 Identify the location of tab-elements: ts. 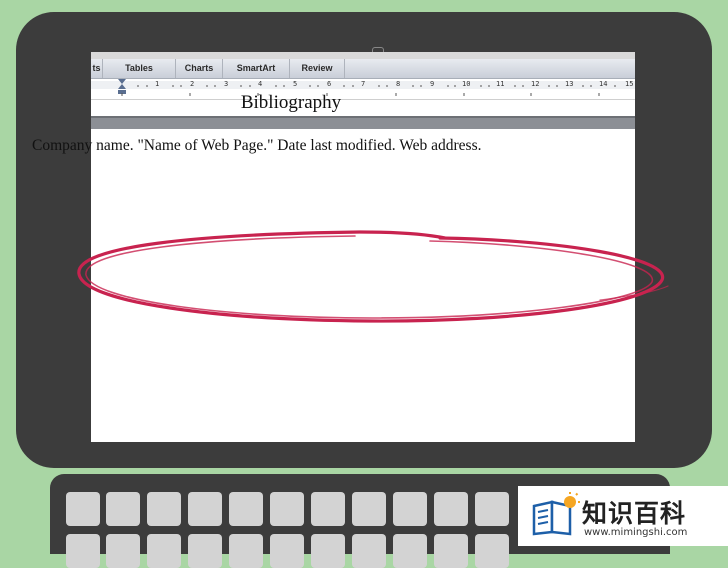
(97, 68).